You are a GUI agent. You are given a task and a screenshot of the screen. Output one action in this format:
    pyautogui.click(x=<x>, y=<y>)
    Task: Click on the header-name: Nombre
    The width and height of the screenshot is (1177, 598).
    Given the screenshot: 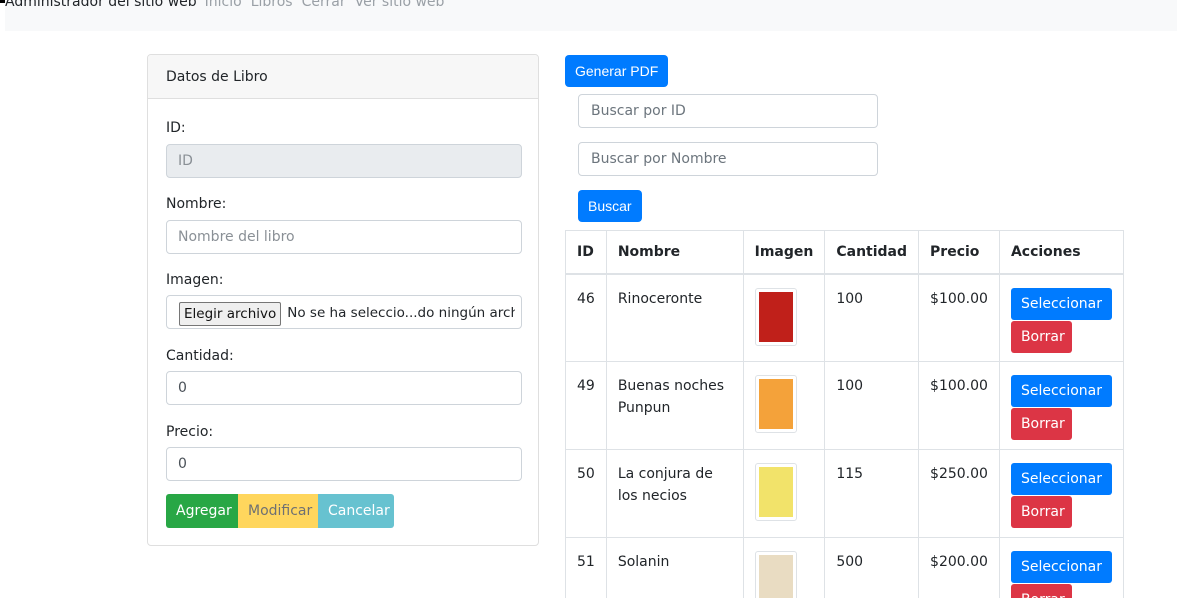 What is the action you would take?
    pyautogui.click(x=674, y=252)
    